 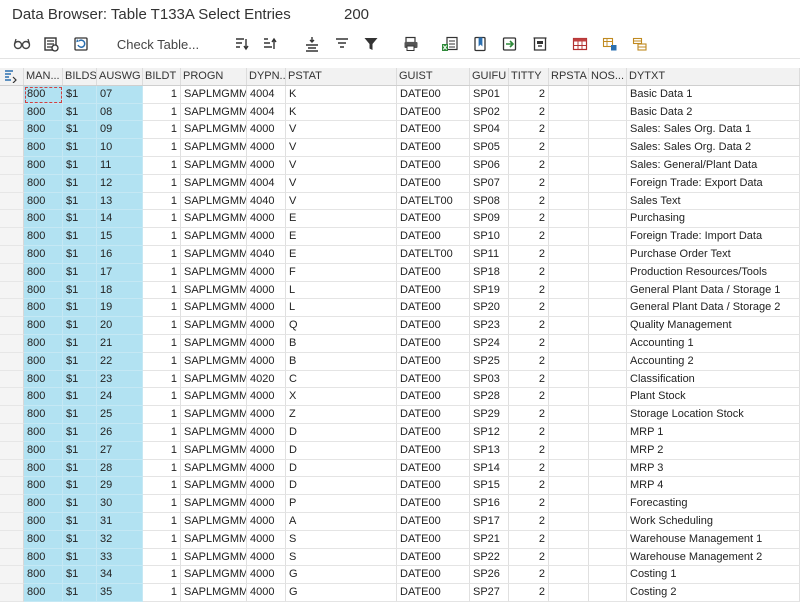 I want to click on cell-guifu: SP15, so click(x=489, y=486).